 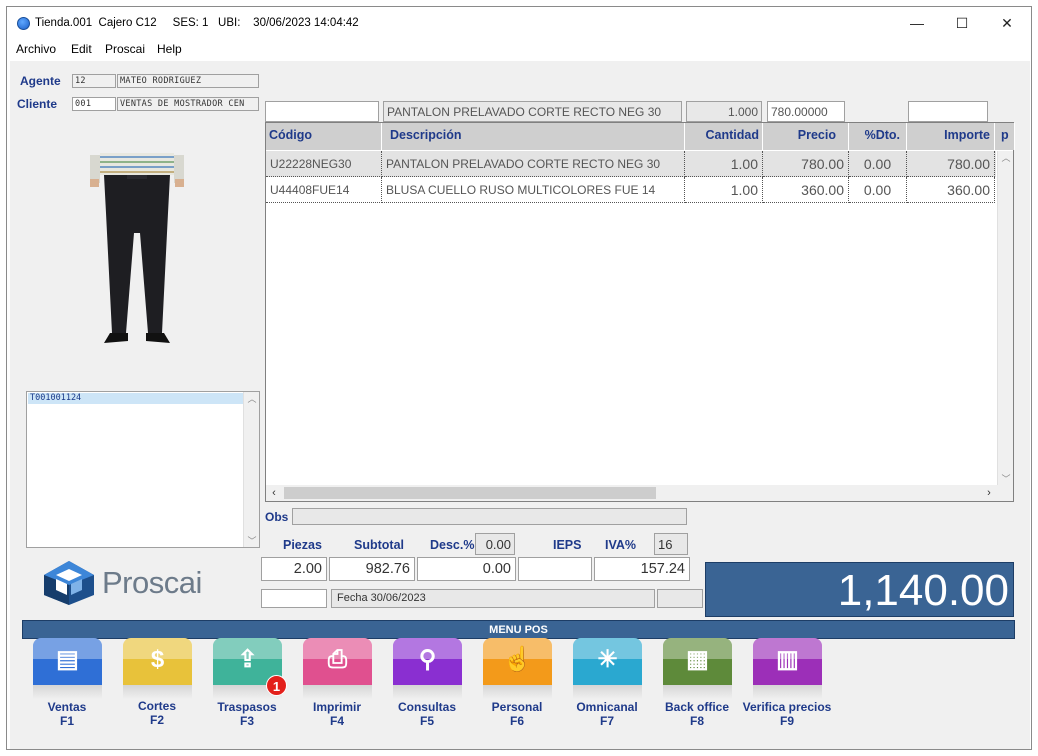 I want to click on omnicanal-button: ✳ Omnicanal F7, so click(x=607, y=693).